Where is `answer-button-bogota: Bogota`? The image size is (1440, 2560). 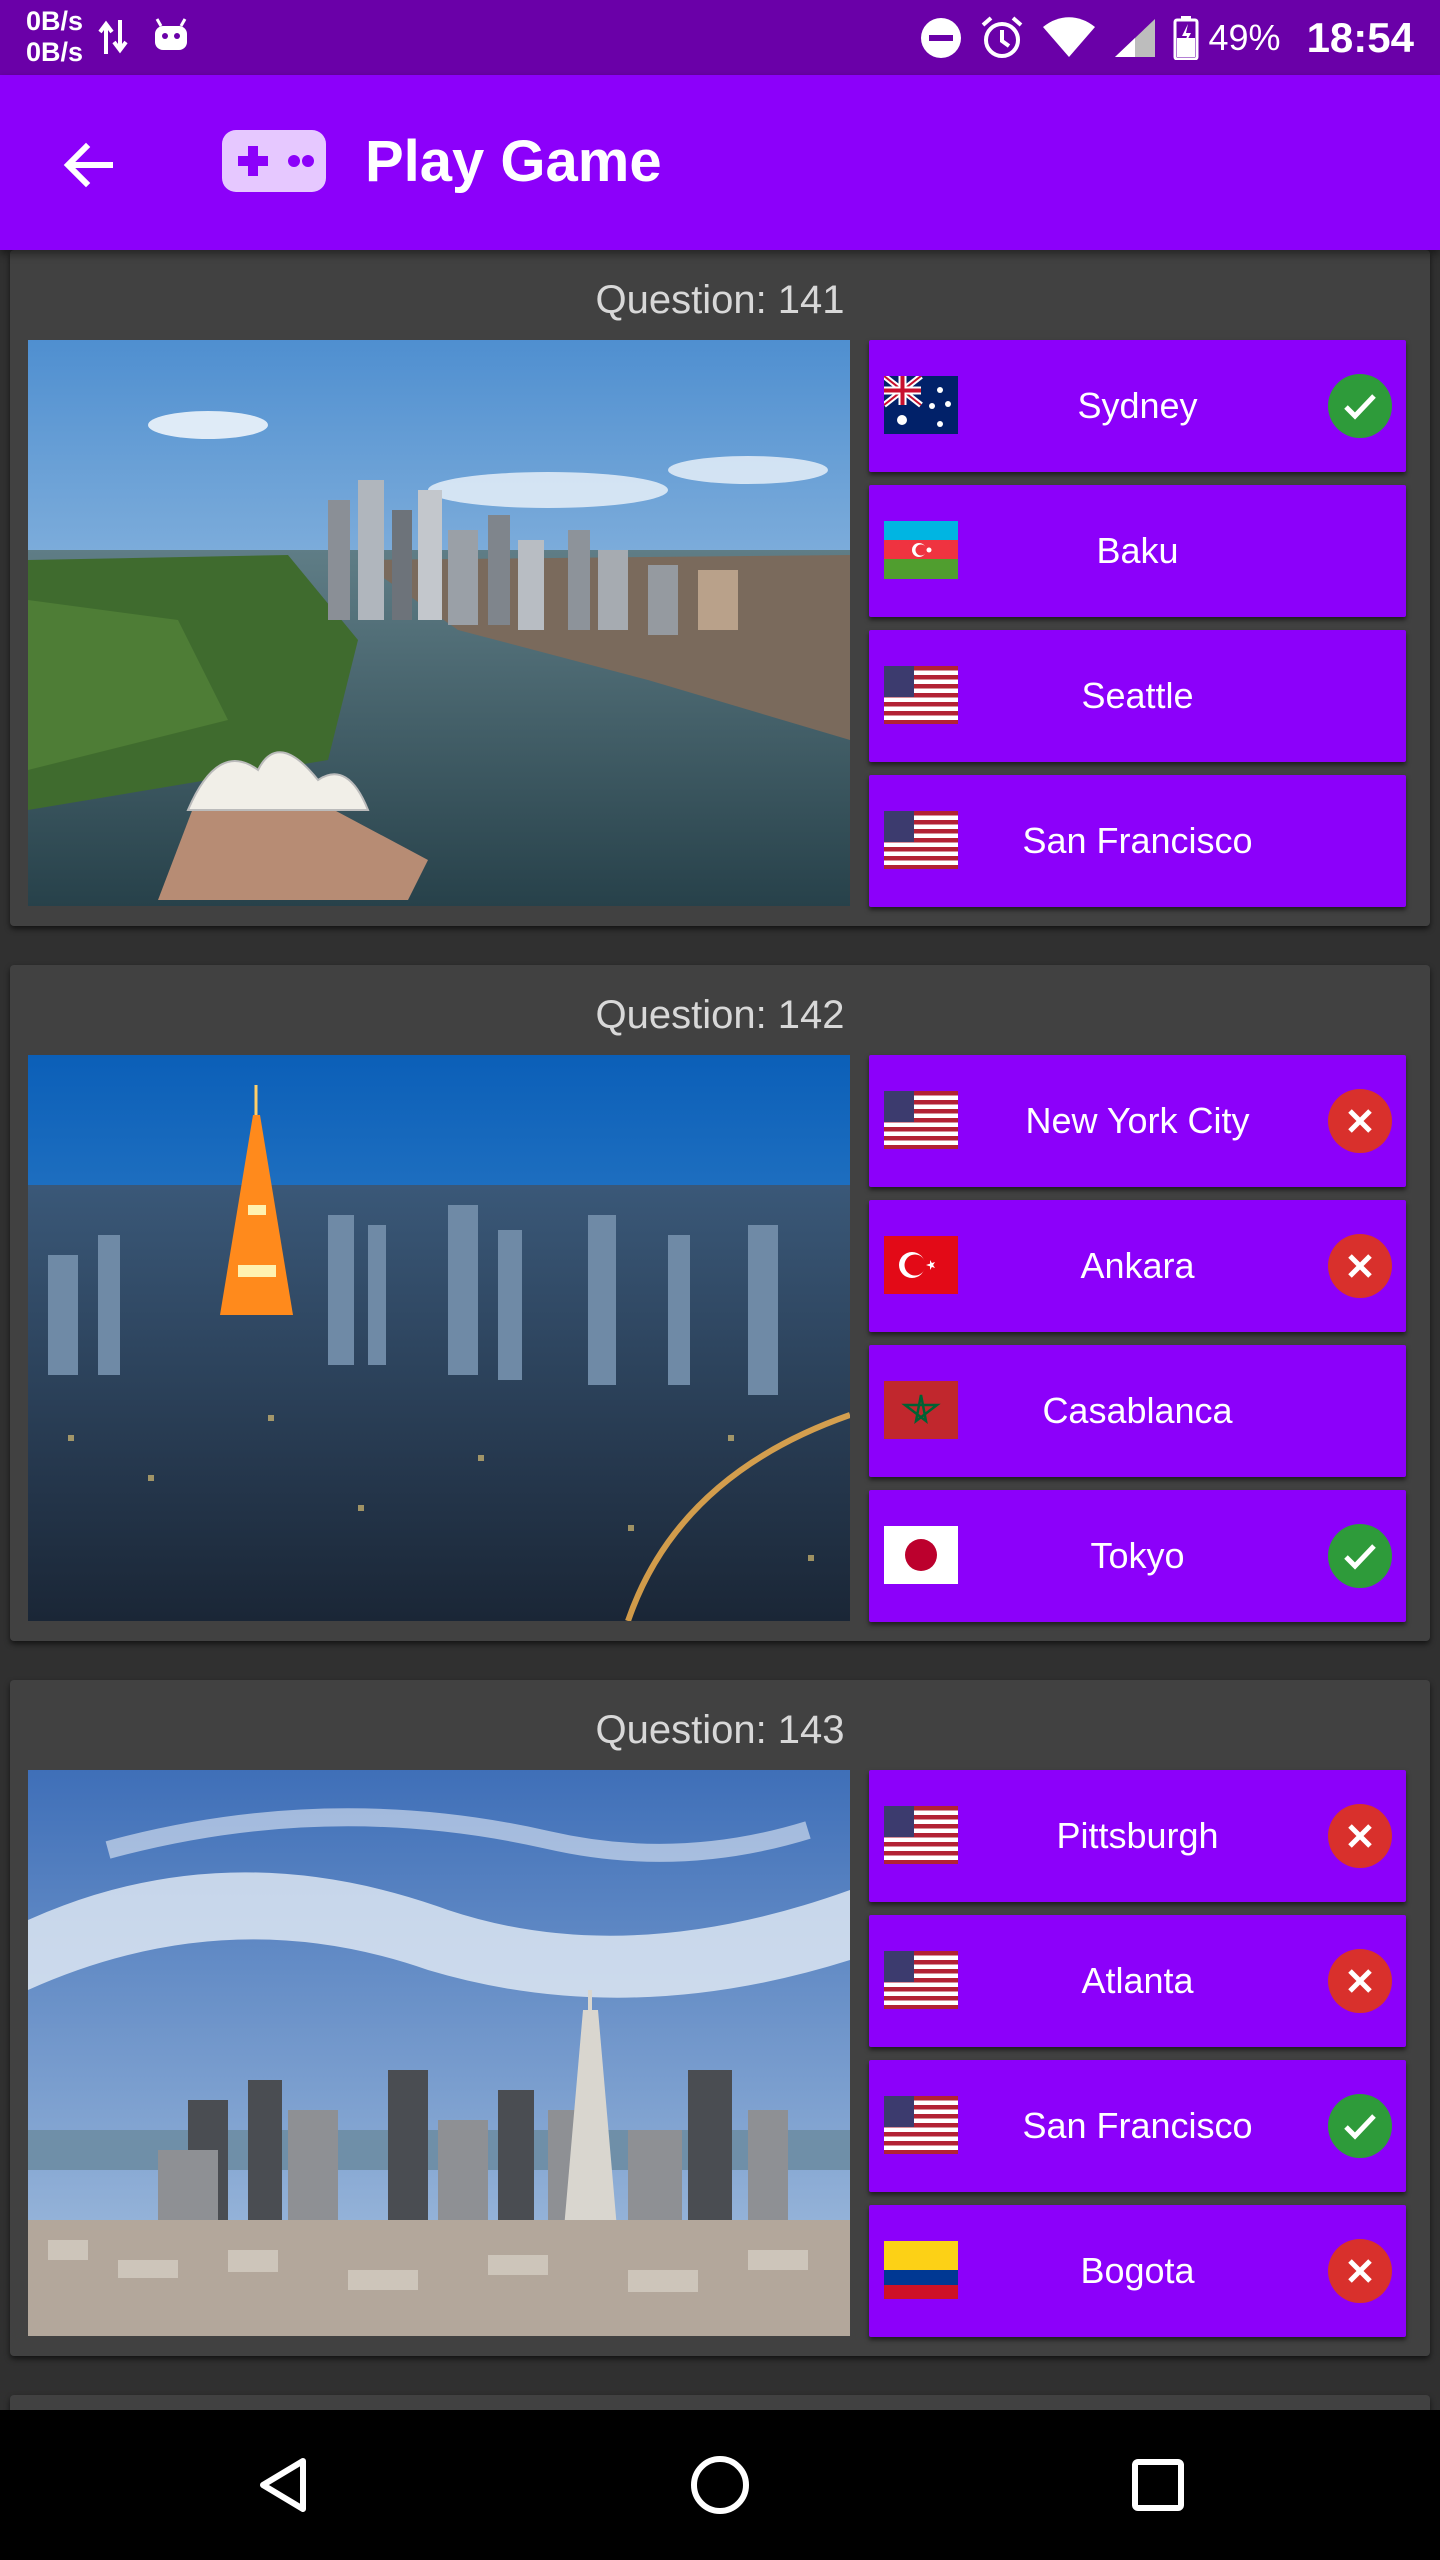
answer-button-bogota: Bogota is located at coordinates (1137, 2271).